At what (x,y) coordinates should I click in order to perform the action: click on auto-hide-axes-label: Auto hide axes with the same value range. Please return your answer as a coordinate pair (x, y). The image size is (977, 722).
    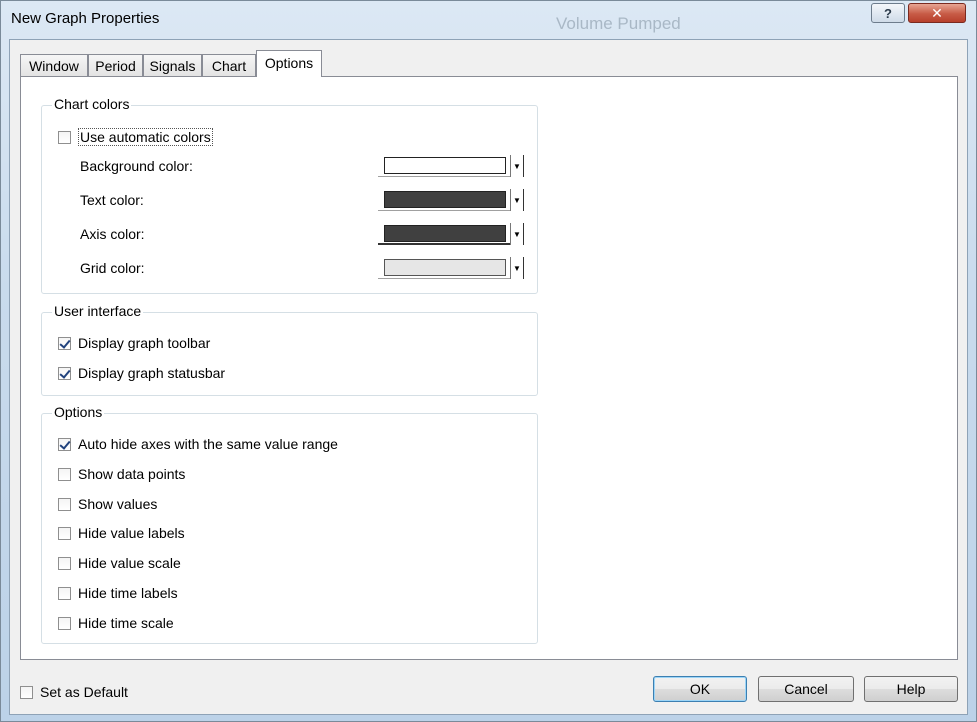
    Looking at the image, I should click on (208, 444).